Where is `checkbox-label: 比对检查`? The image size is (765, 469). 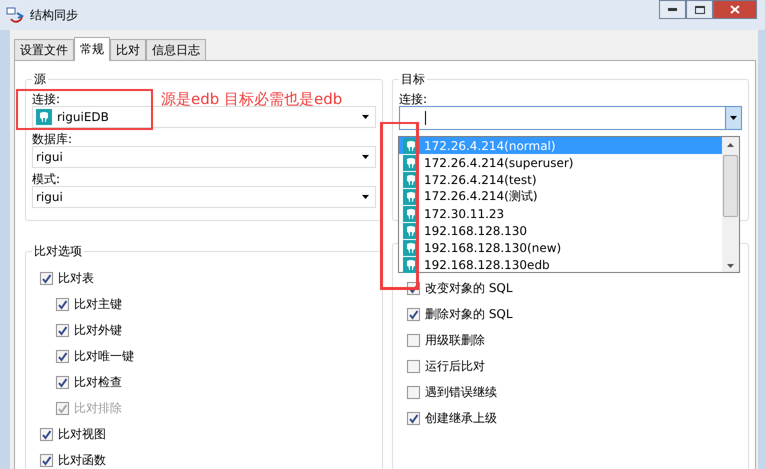 checkbox-label: 比对检查 is located at coordinates (98, 382).